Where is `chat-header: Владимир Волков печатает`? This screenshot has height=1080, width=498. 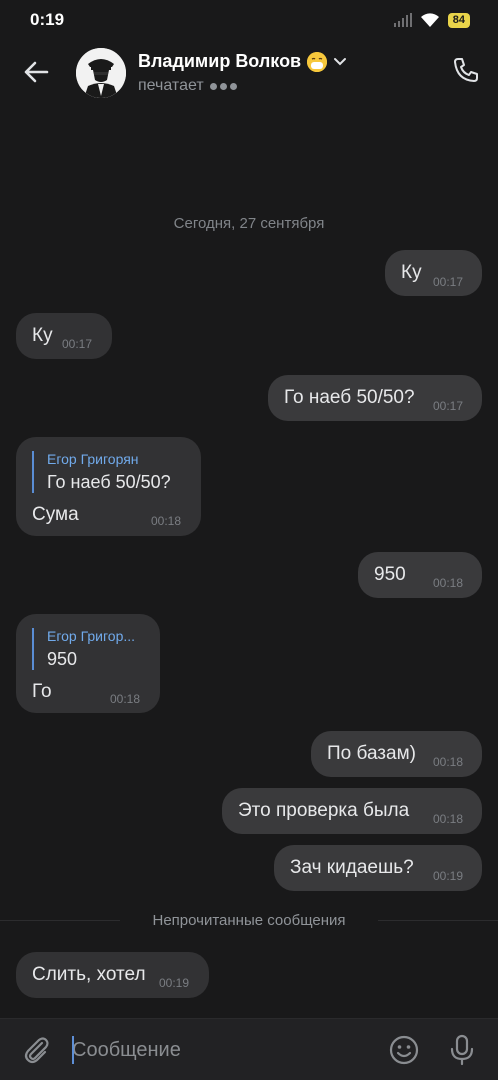 chat-header: Владимир Волков печатает is located at coordinates (249, 72).